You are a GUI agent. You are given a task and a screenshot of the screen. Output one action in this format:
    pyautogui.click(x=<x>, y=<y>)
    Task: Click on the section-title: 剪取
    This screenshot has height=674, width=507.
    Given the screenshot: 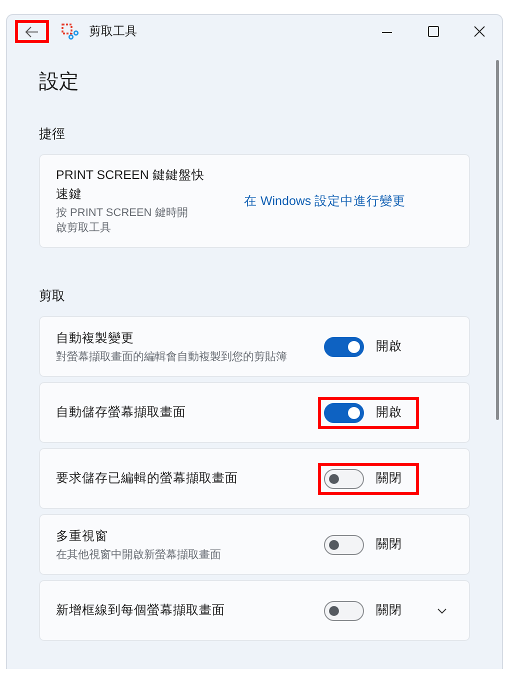 What is the action you would take?
    pyautogui.click(x=52, y=296)
    